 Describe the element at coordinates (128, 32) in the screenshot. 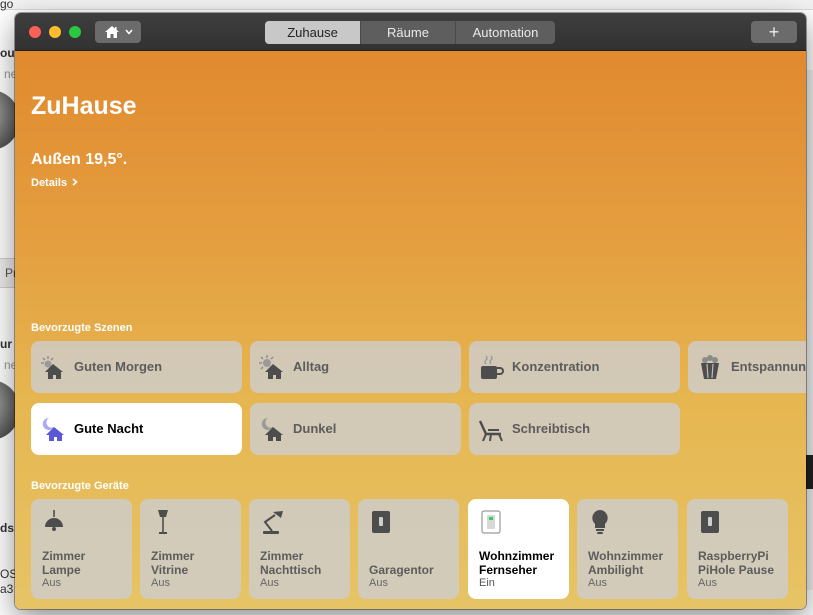

I see `chevron-down-icon` at that location.